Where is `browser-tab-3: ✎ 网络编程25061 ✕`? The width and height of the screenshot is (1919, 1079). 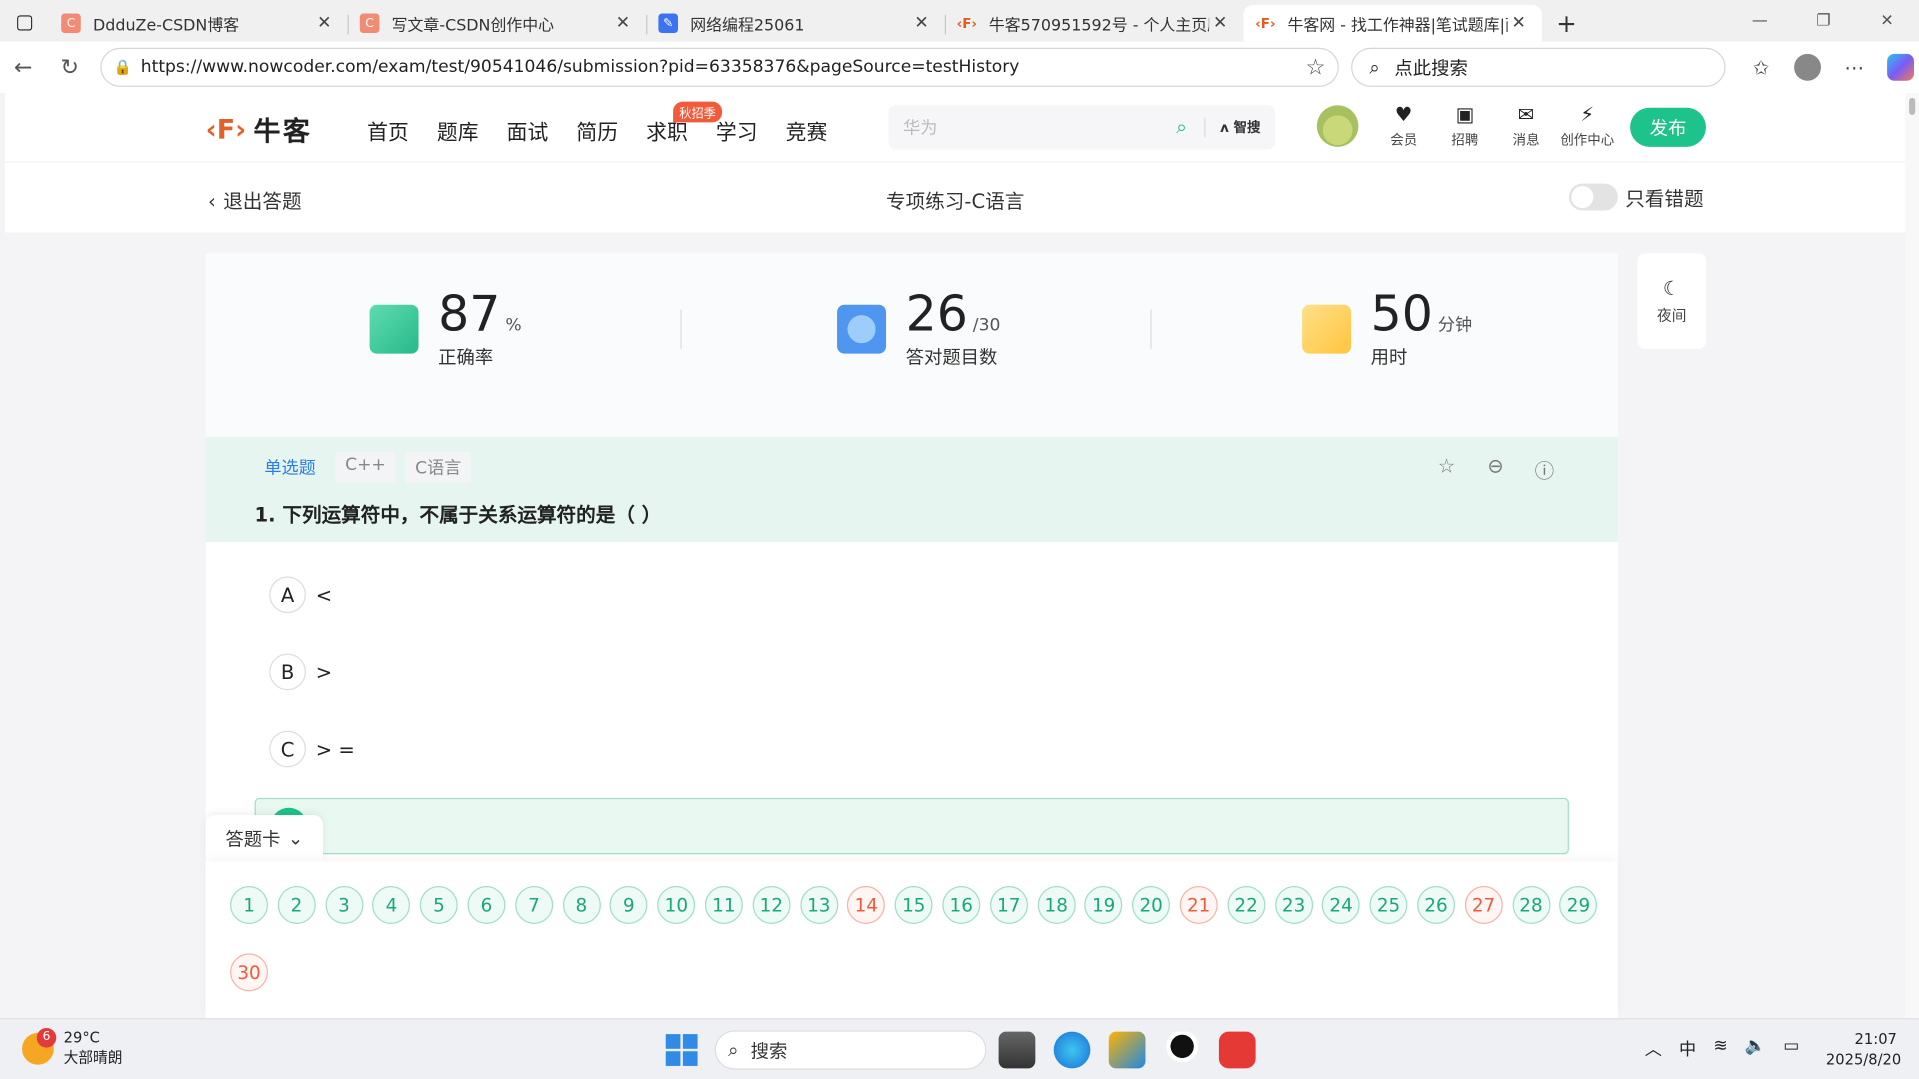 browser-tab-3: ✎ 网络编程25061 ✕ is located at coordinates (795, 23).